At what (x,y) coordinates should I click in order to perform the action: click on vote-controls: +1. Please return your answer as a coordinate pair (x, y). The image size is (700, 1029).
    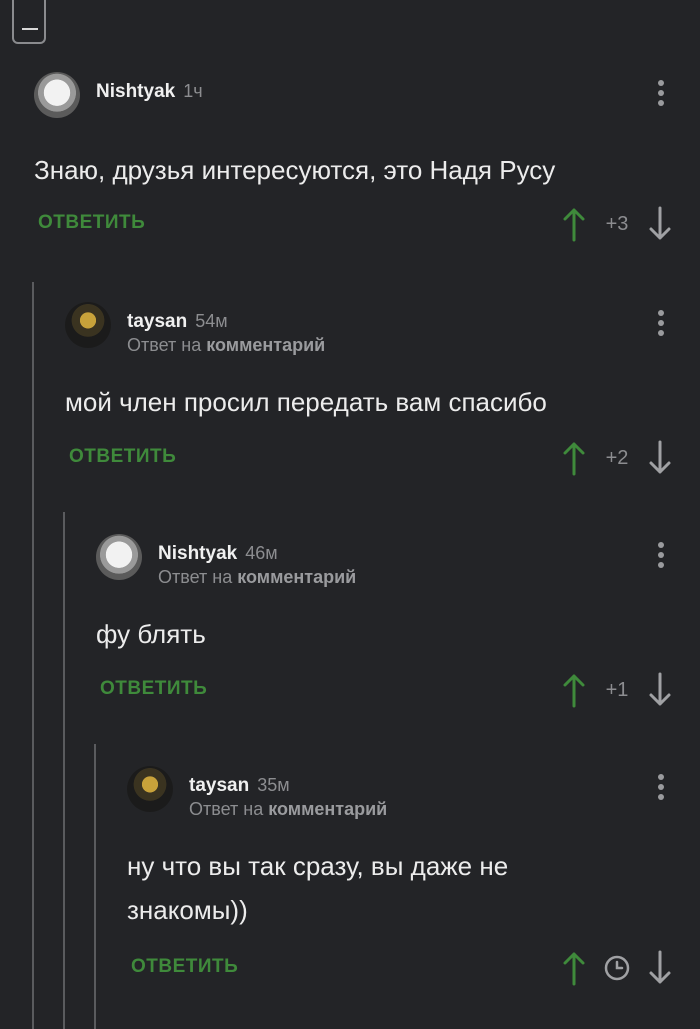
    Looking at the image, I should click on (617, 690).